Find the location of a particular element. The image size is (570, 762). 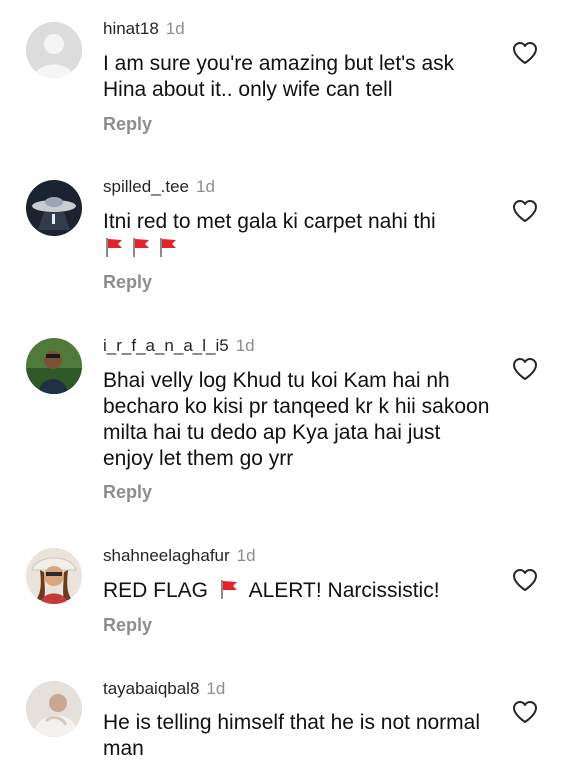

username: tayabaiqbal8 is located at coordinates (151, 688).